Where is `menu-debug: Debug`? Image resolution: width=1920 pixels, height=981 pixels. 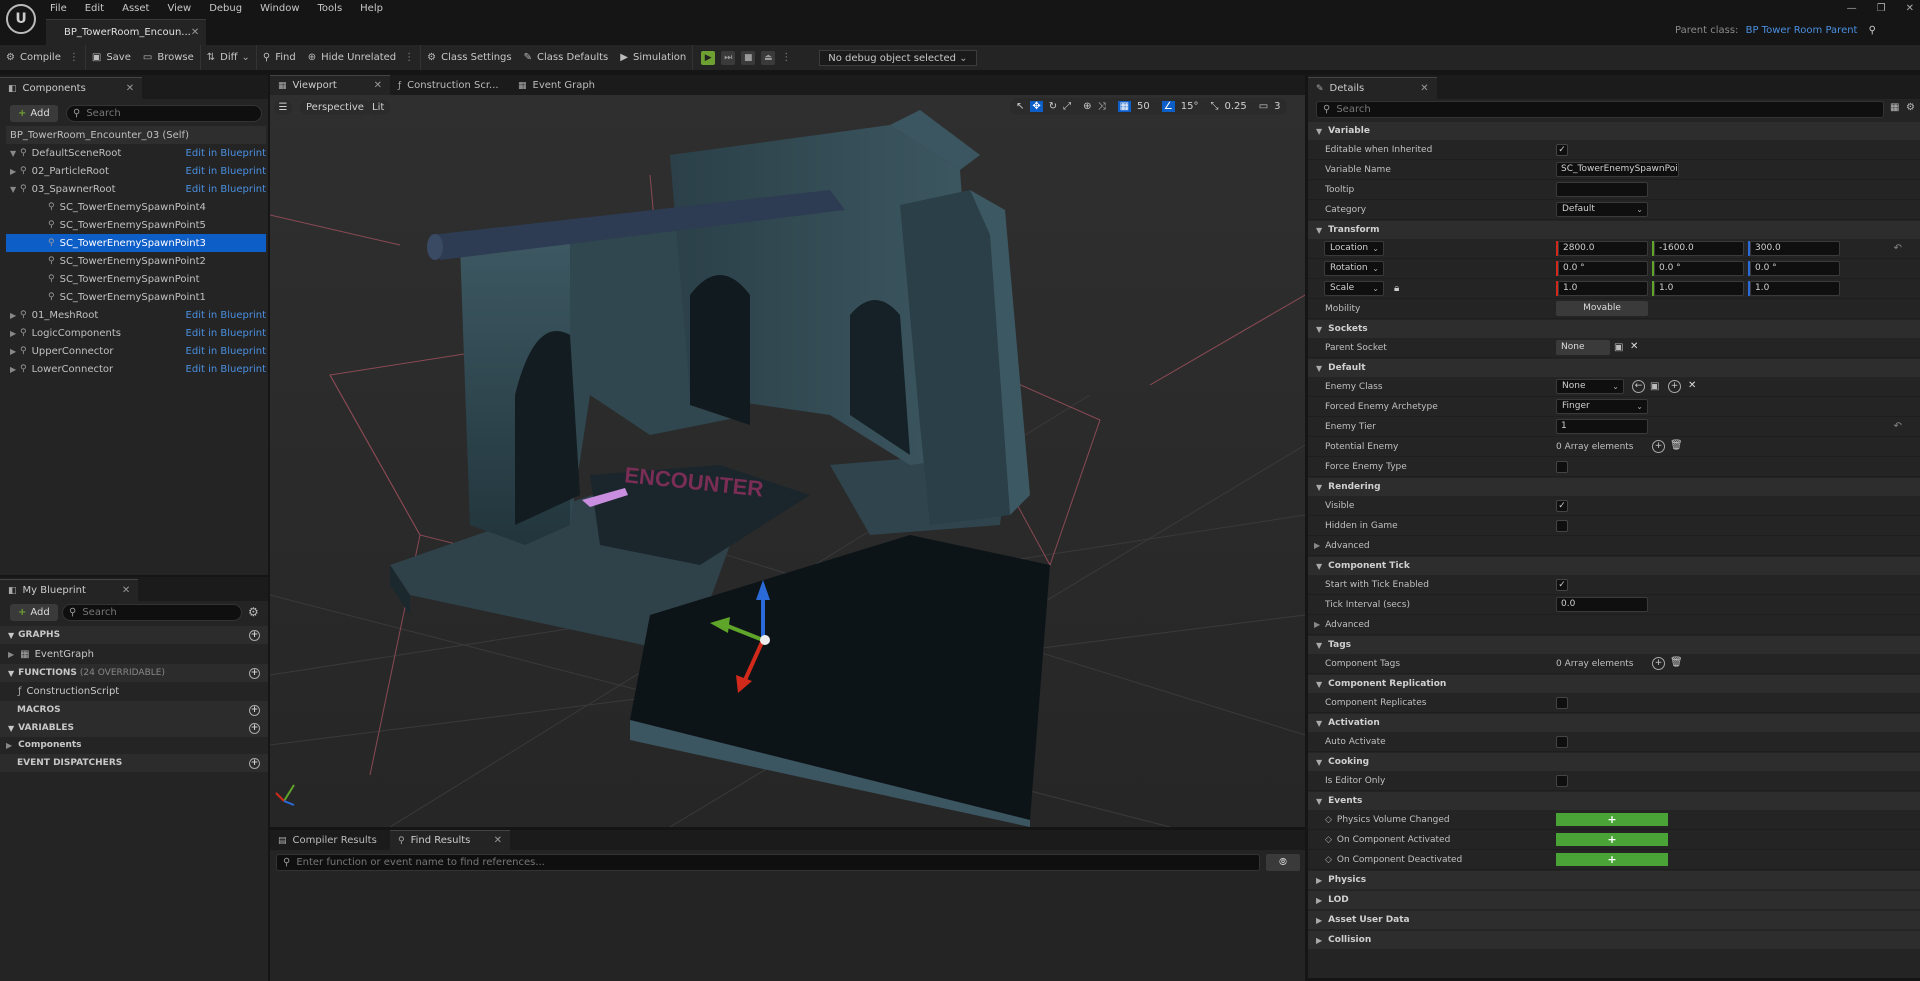
menu-debug: Debug is located at coordinates (225, 9).